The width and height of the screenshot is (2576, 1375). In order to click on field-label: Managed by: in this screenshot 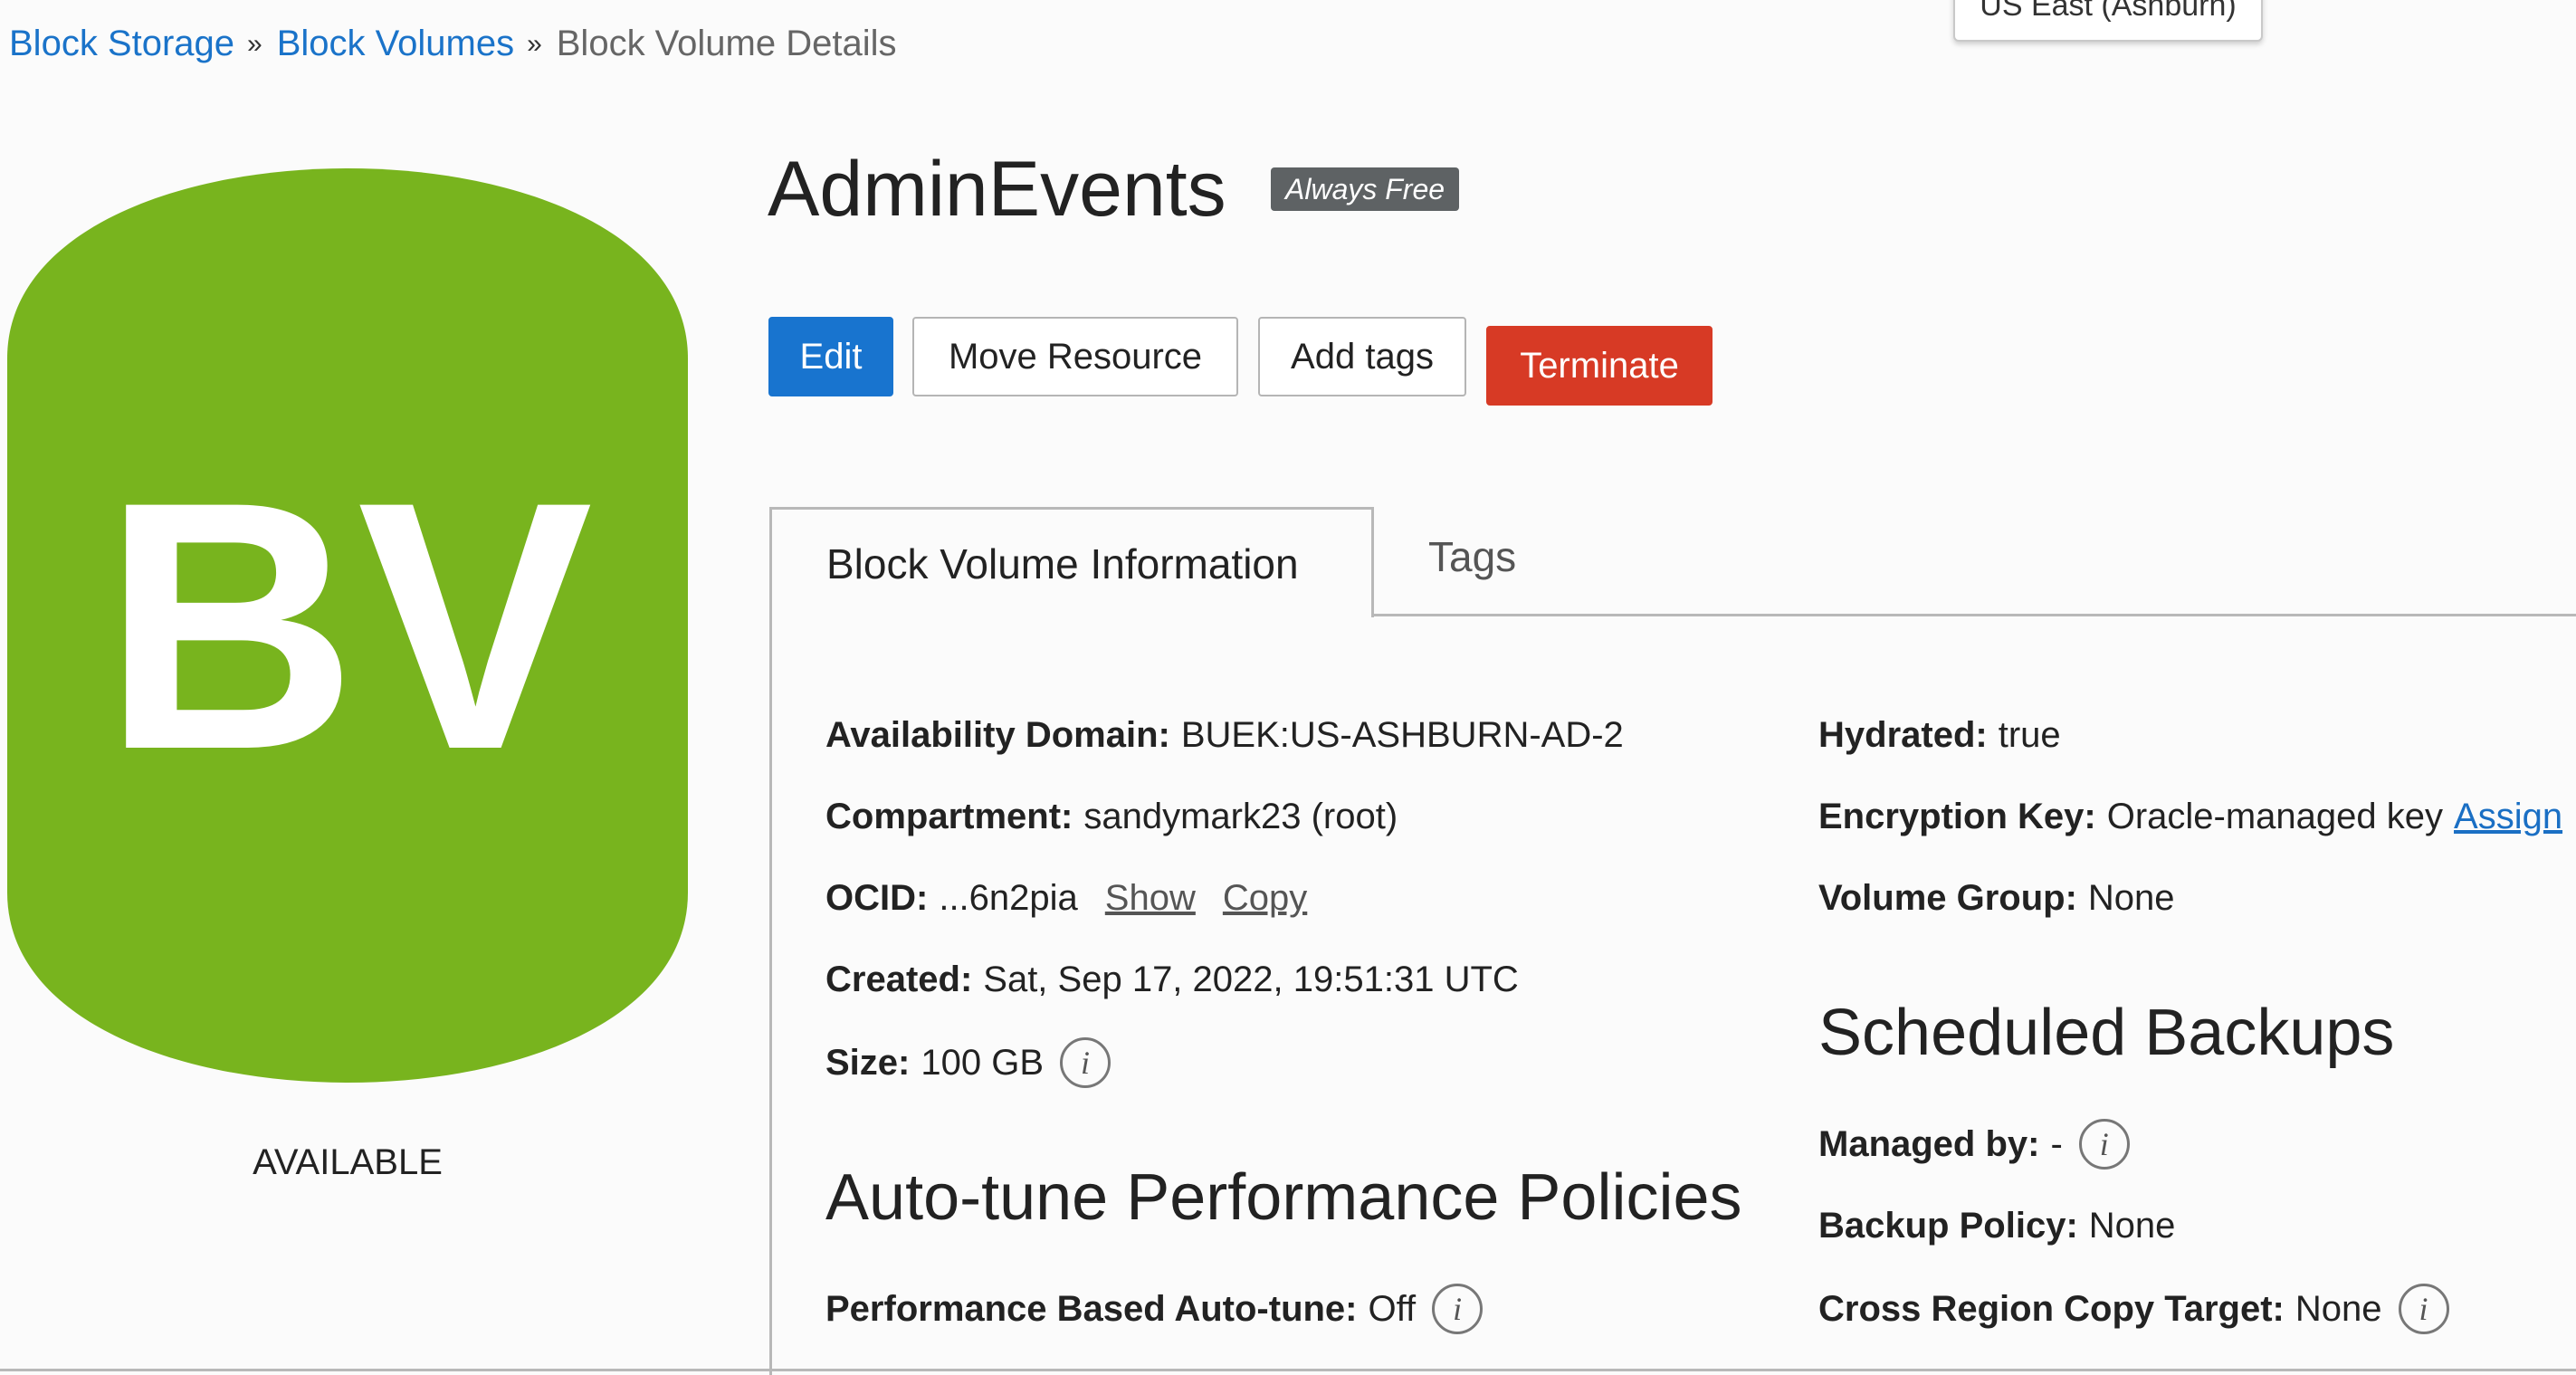, I will do `click(1929, 1143)`.